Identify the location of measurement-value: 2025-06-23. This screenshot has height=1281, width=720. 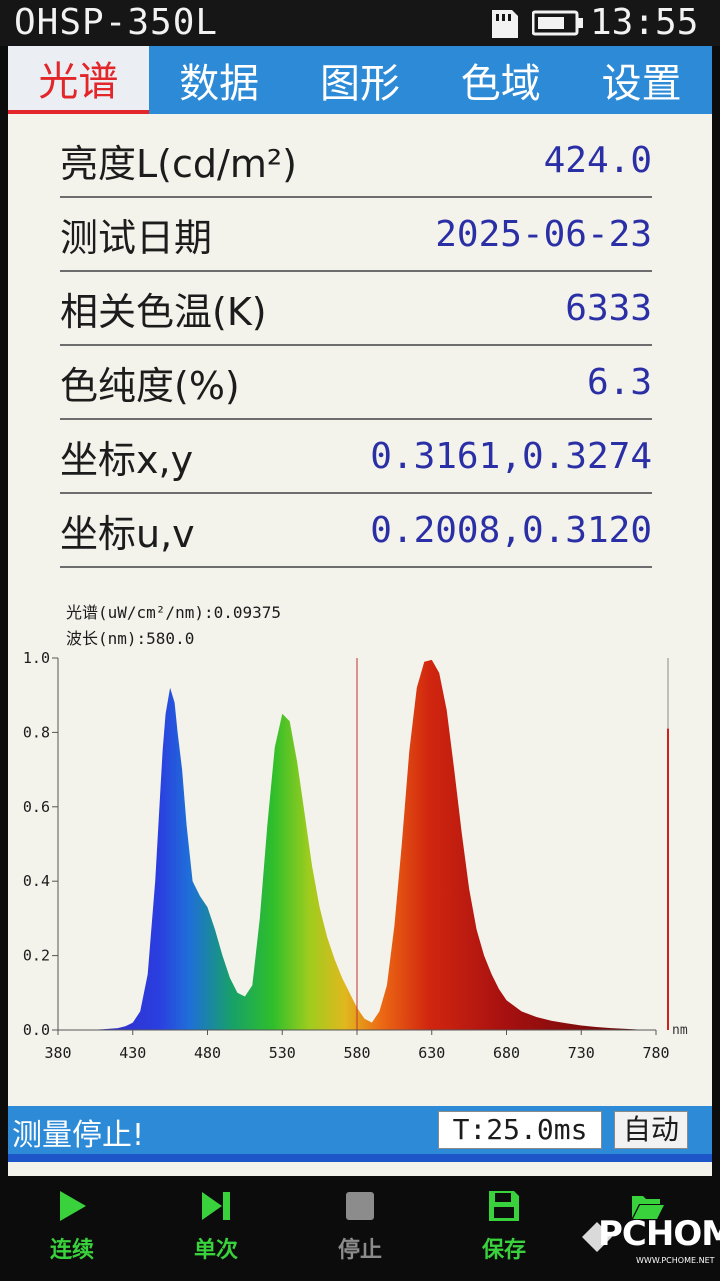
(543, 234).